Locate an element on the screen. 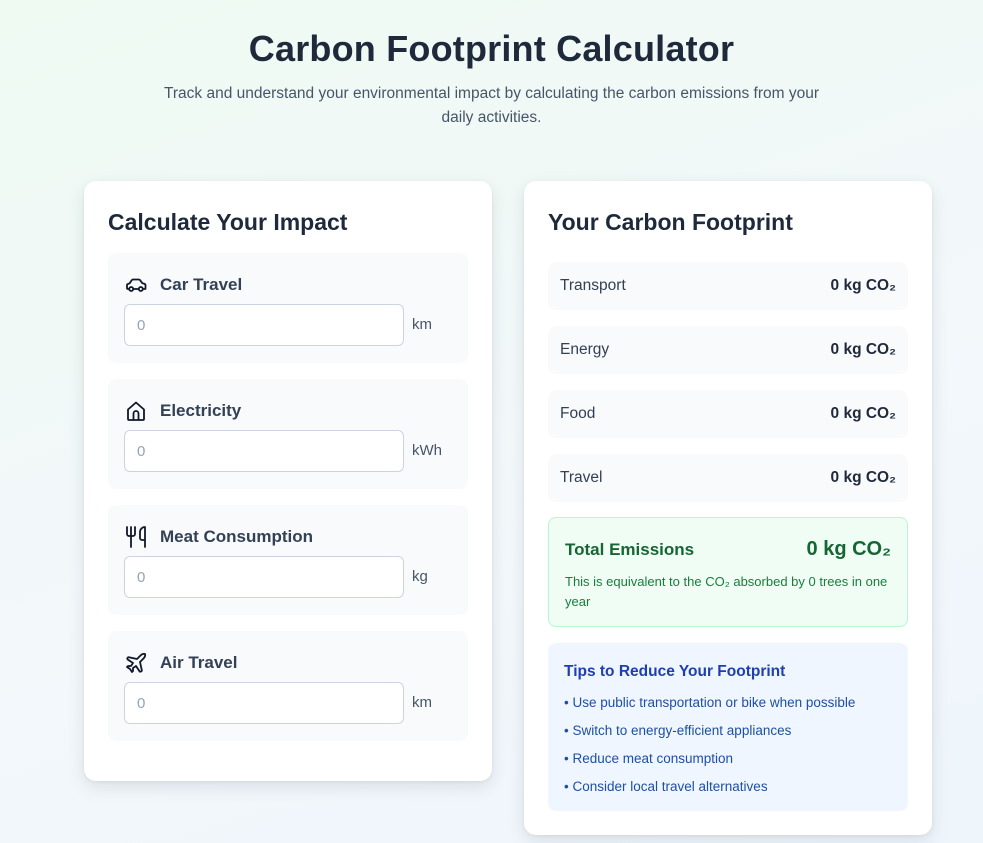  result-row-energy: Energy 0 kg CO₂ is located at coordinates (728, 350).